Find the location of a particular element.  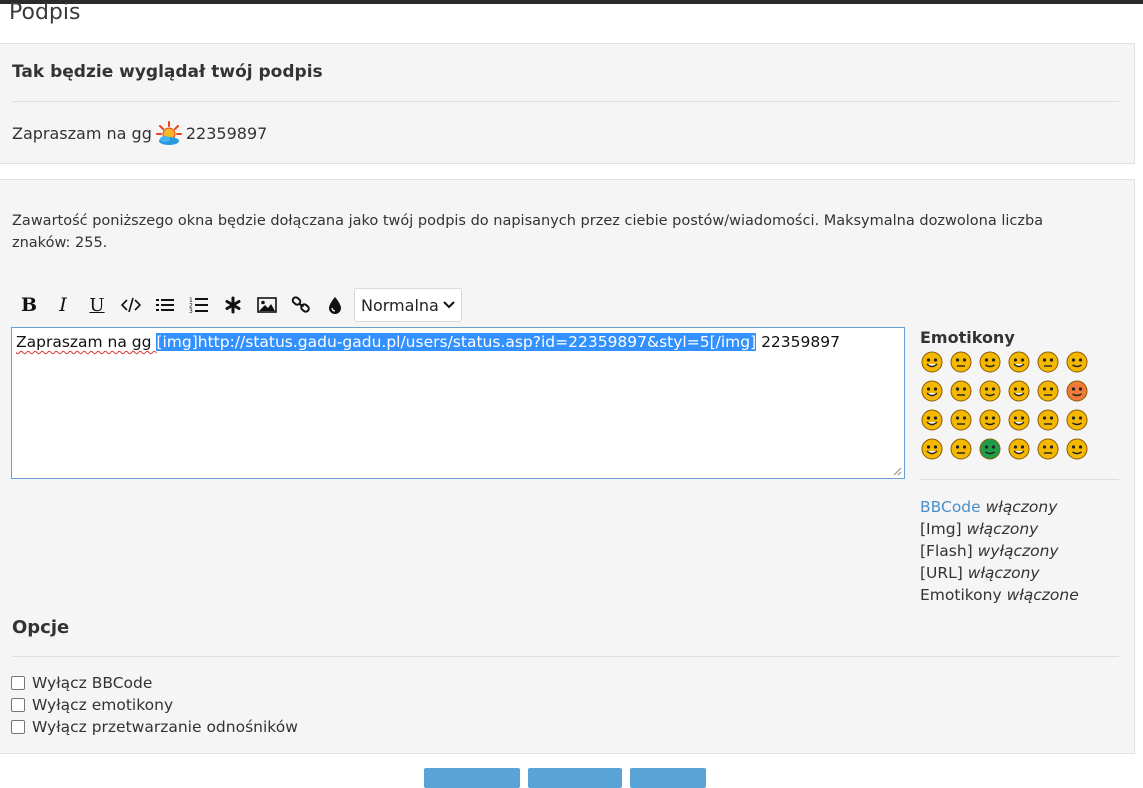

code-icon is located at coordinates (131, 305).